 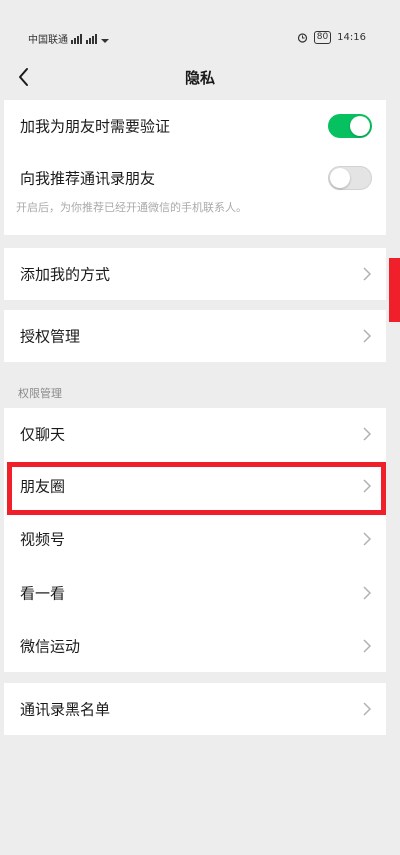 I want to click on clock: 14:16, so click(x=351, y=37).